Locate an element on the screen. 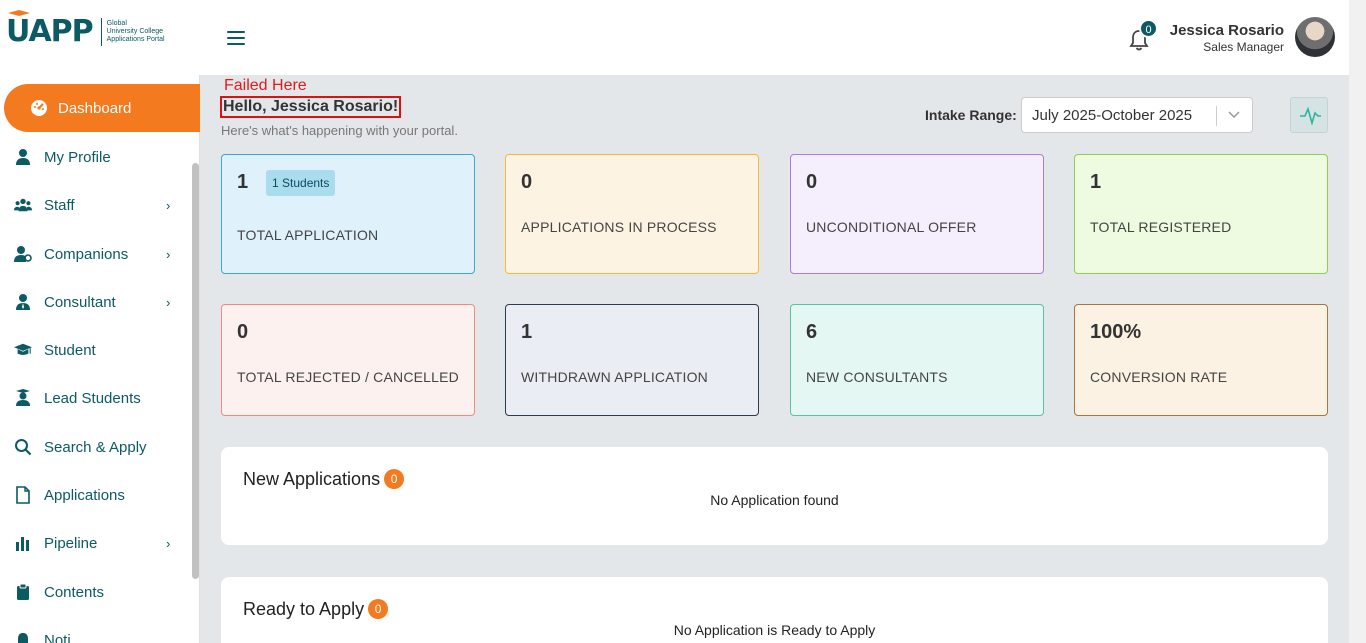 The height and width of the screenshot is (643, 1366). new-applications-count-badge: 0 is located at coordinates (394, 479).